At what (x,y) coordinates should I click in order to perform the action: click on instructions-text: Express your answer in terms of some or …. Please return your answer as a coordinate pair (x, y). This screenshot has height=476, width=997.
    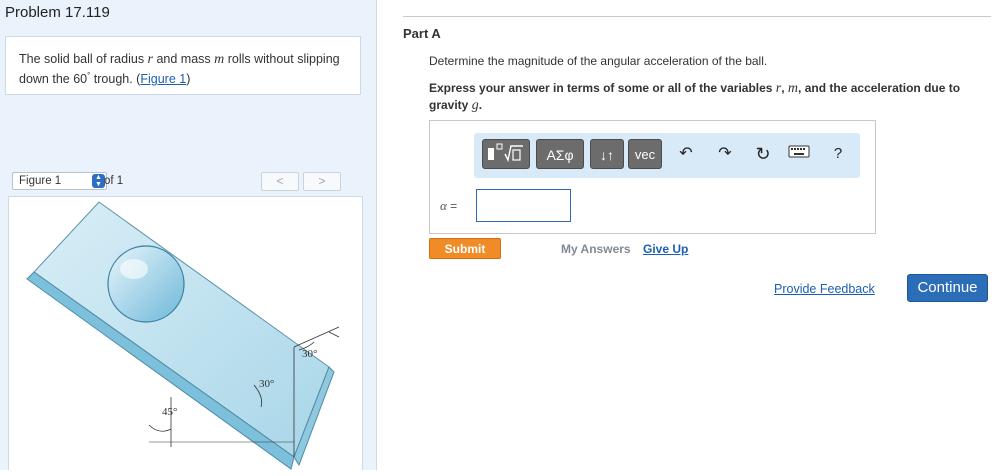
    Looking at the image, I should click on (602, 88).